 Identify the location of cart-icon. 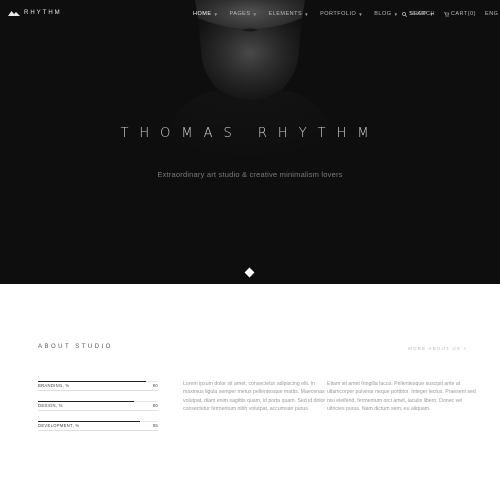
(446, 14).